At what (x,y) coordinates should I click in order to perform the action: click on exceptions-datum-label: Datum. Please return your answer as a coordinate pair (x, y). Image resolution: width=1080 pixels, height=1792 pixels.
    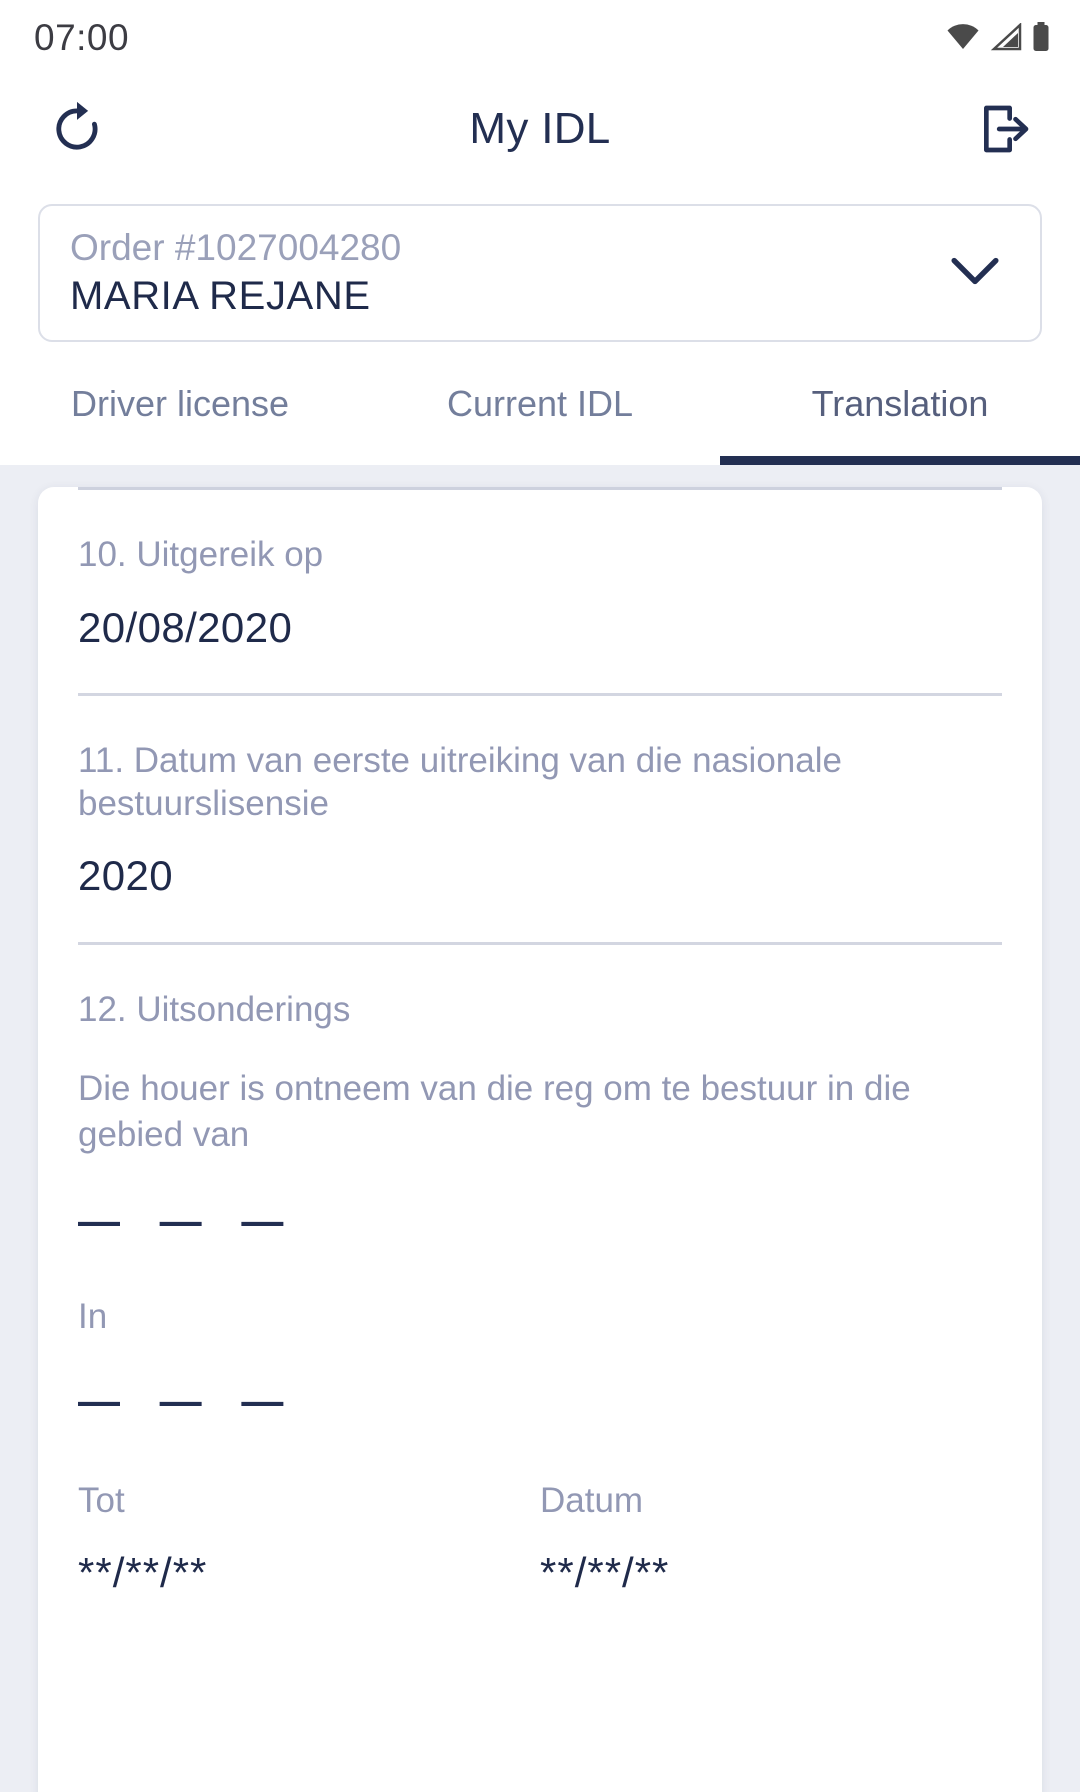
    Looking at the image, I should click on (592, 1501).